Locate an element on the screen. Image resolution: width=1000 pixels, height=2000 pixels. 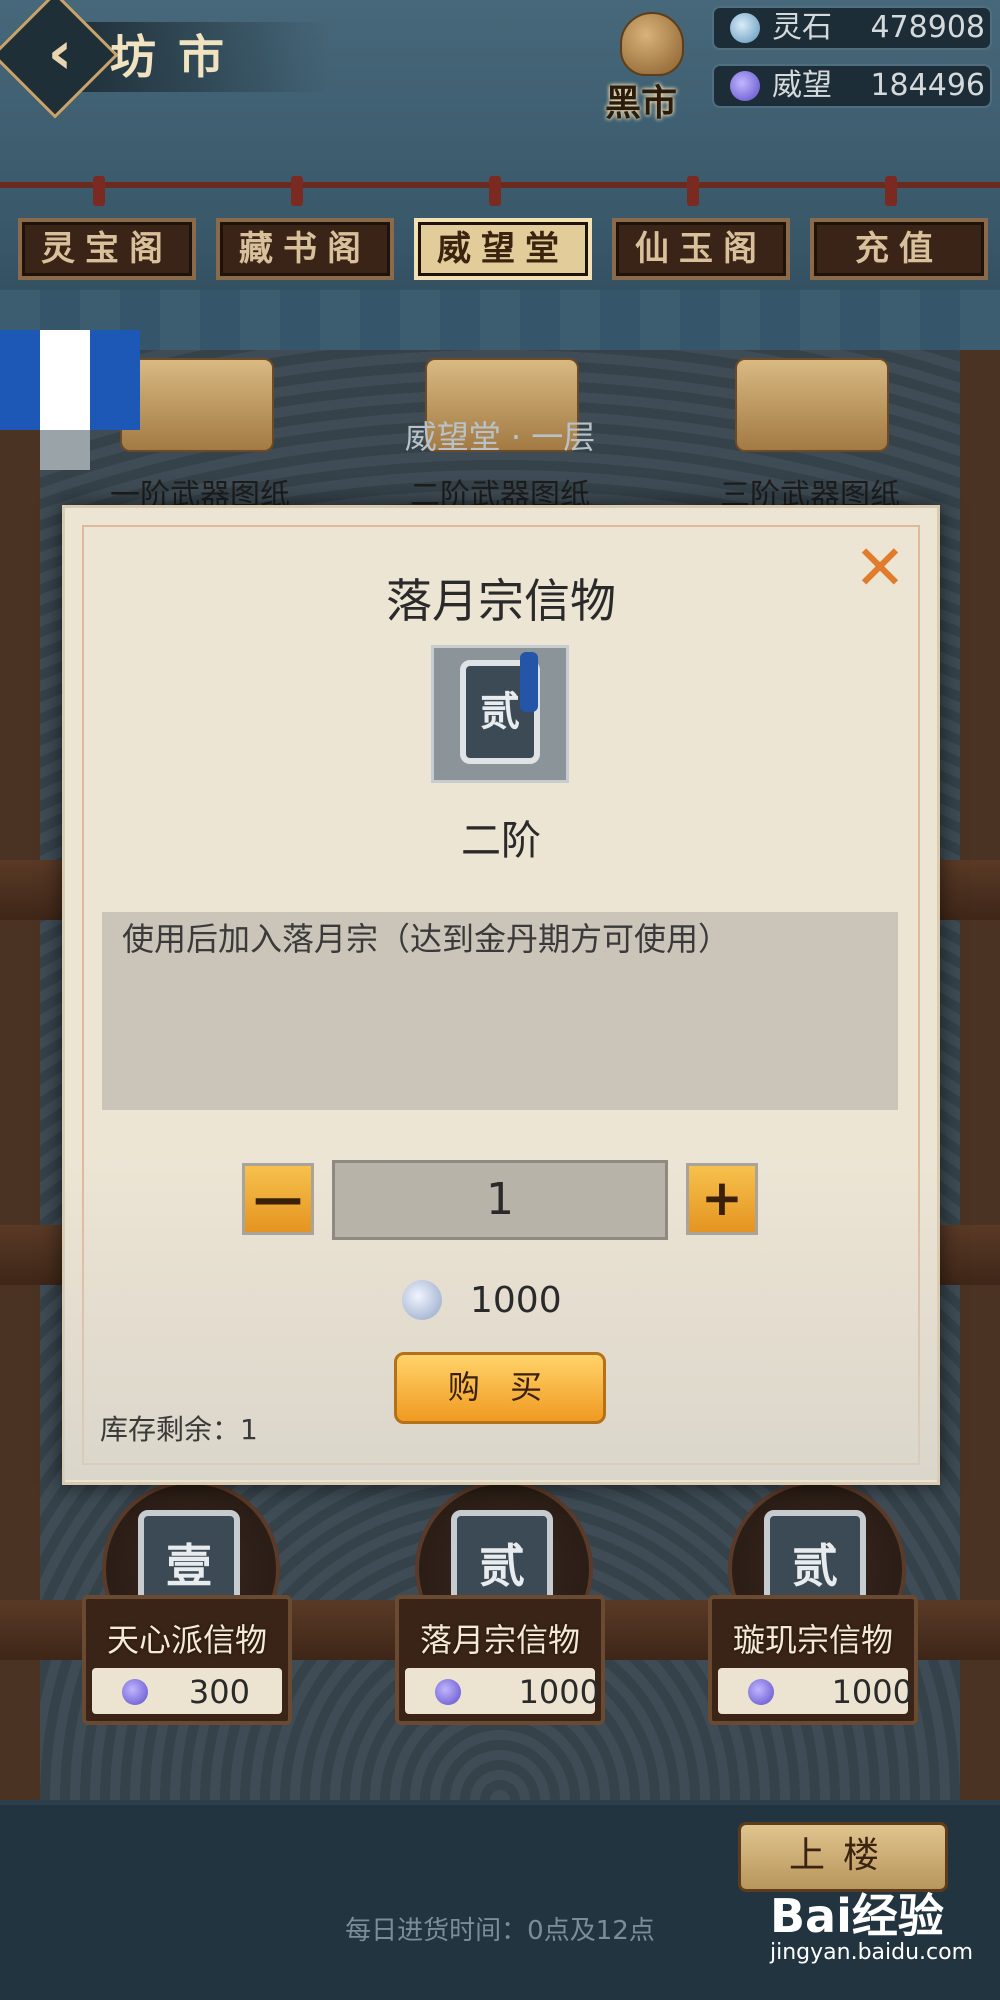
page-title: 坊市 is located at coordinates (178, 57).